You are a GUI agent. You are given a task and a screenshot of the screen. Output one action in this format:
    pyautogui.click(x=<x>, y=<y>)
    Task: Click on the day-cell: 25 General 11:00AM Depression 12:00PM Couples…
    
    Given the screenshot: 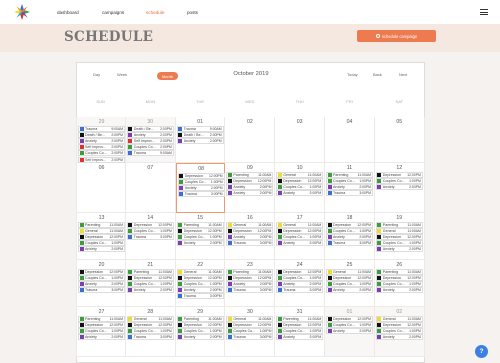 What is the action you would take?
    pyautogui.click(x=350, y=283)
    